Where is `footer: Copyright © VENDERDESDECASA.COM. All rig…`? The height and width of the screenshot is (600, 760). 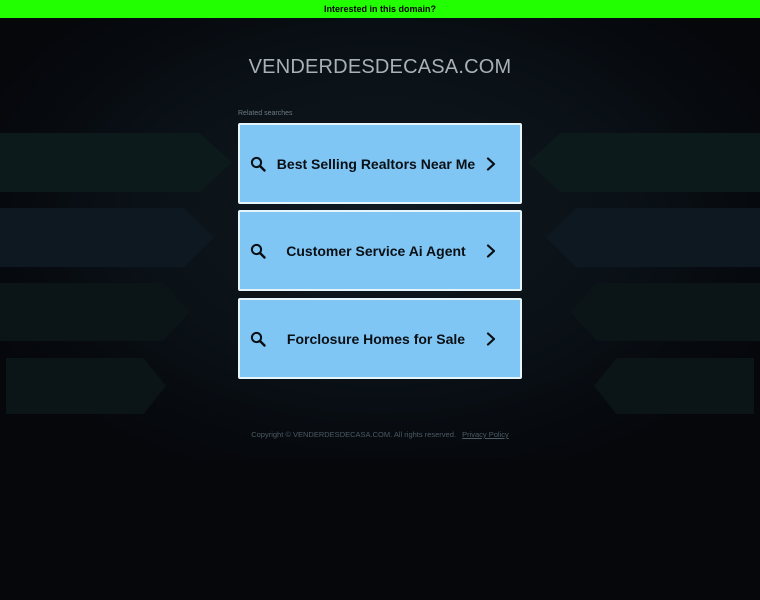
footer: Copyright © VENDERDESDECASA.COM. All rig… is located at coordinates (380, 434).